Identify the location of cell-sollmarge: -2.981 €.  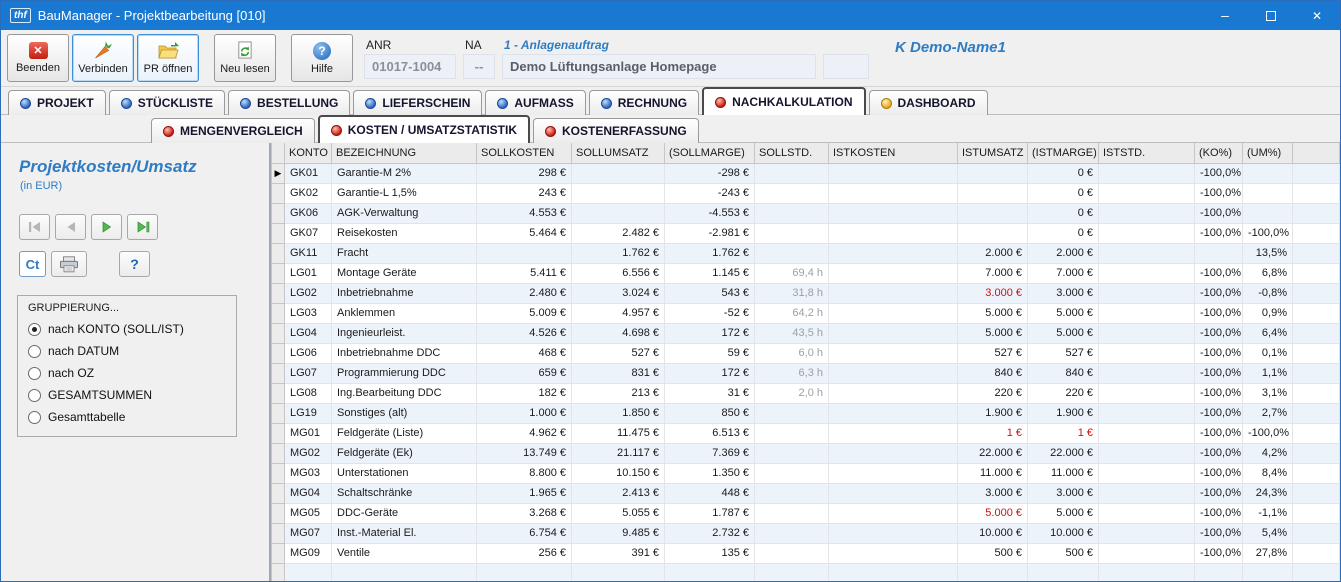
(709, 233).